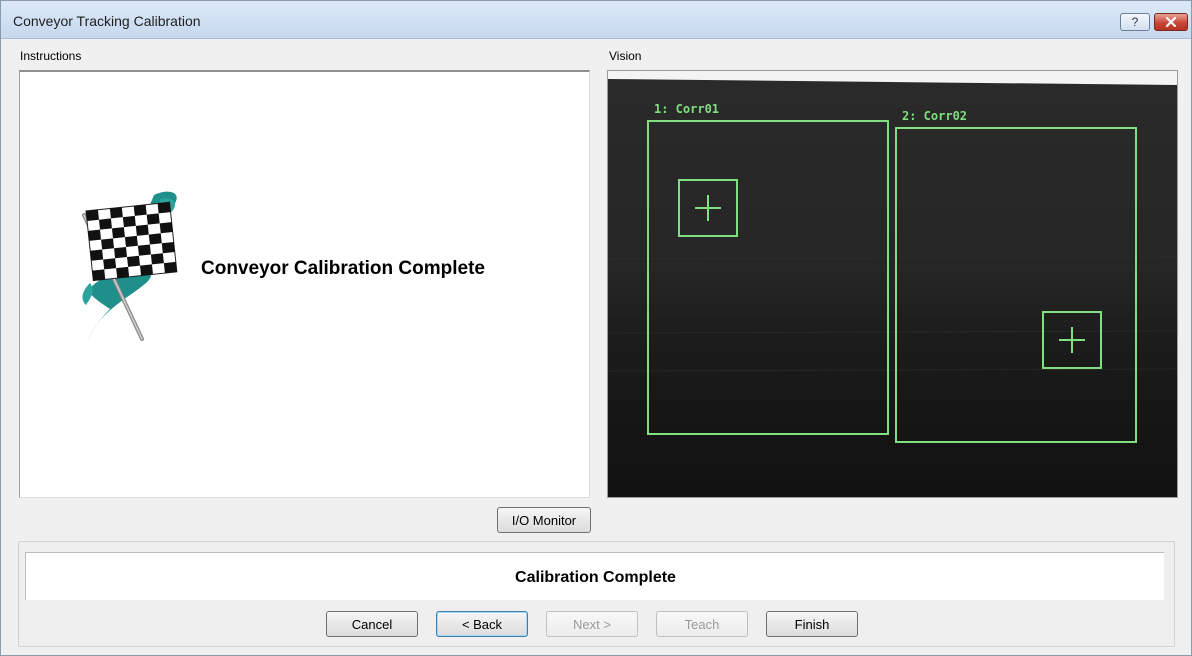 This screenshot has height=656, width=1192. What do you see at coordinates (107, 21) in the screenshot?
I see `window-title: Conveyor Tracking Calibration` at bounding box center [107, 21].